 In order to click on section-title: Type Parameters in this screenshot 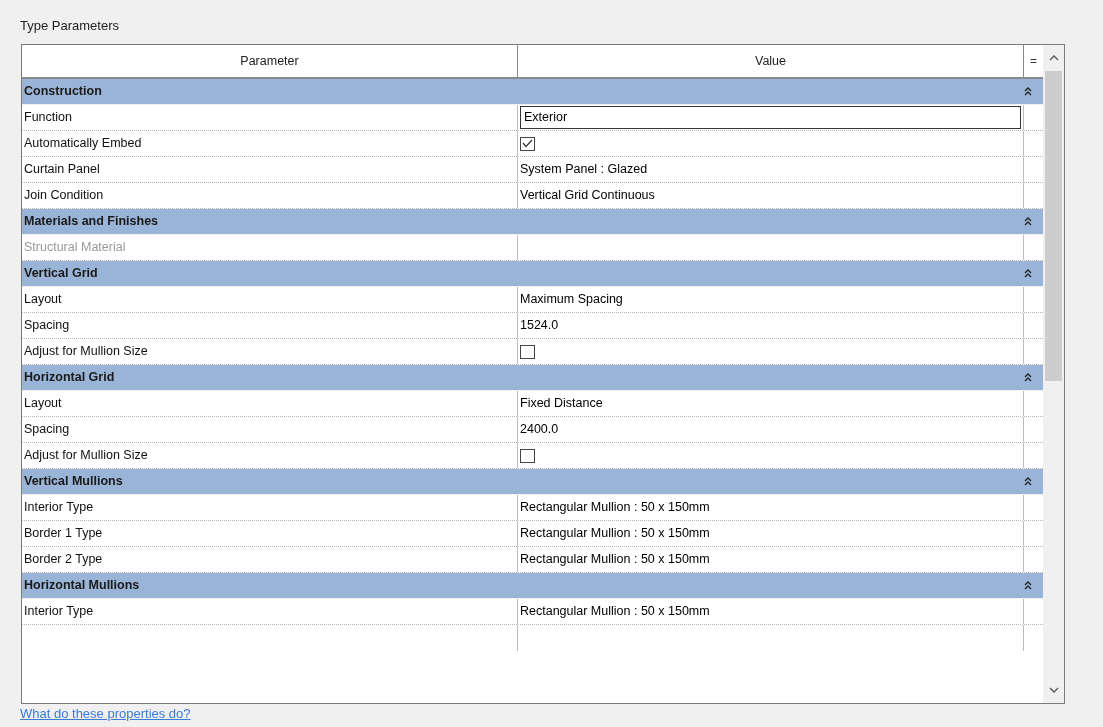, I will do `click(69, 25)`.